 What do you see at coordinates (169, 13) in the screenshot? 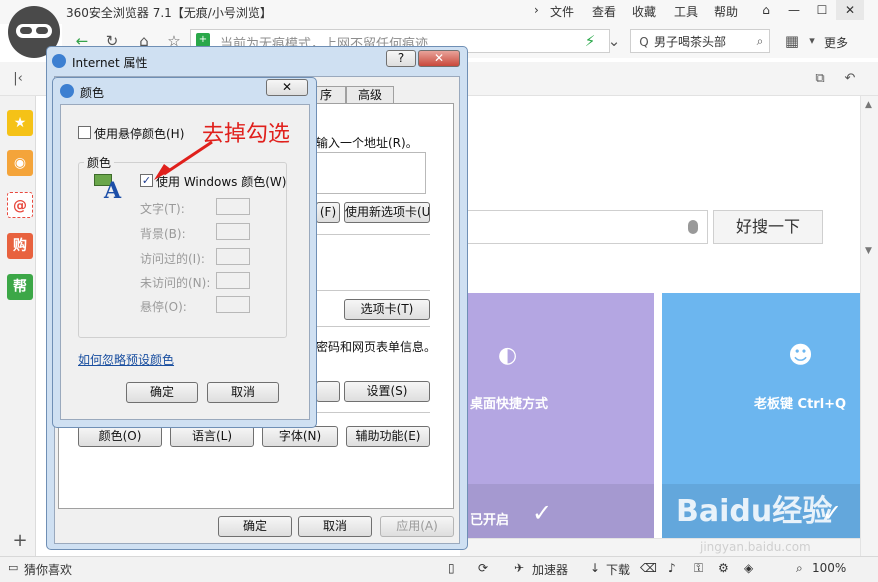
I see `app-title: 360安全浏览器 7.1【无痕/小号浏览】` at bounding box center [169, 13].